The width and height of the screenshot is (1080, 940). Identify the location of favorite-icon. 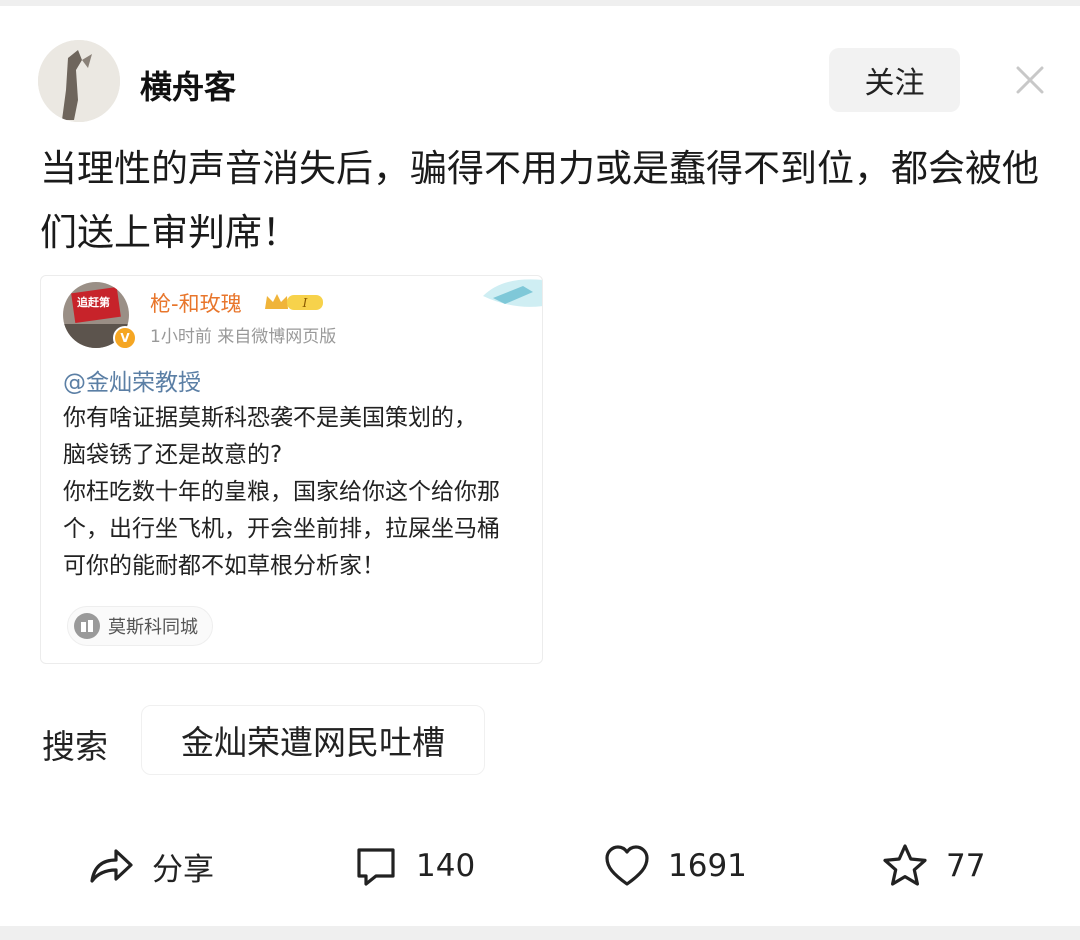
(905, 865).